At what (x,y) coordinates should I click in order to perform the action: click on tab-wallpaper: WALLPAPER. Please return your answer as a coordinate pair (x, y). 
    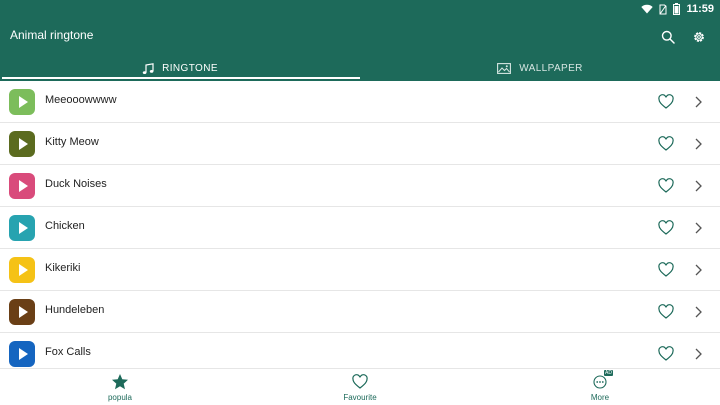
    Looking at the image, I should click on (540, 68).